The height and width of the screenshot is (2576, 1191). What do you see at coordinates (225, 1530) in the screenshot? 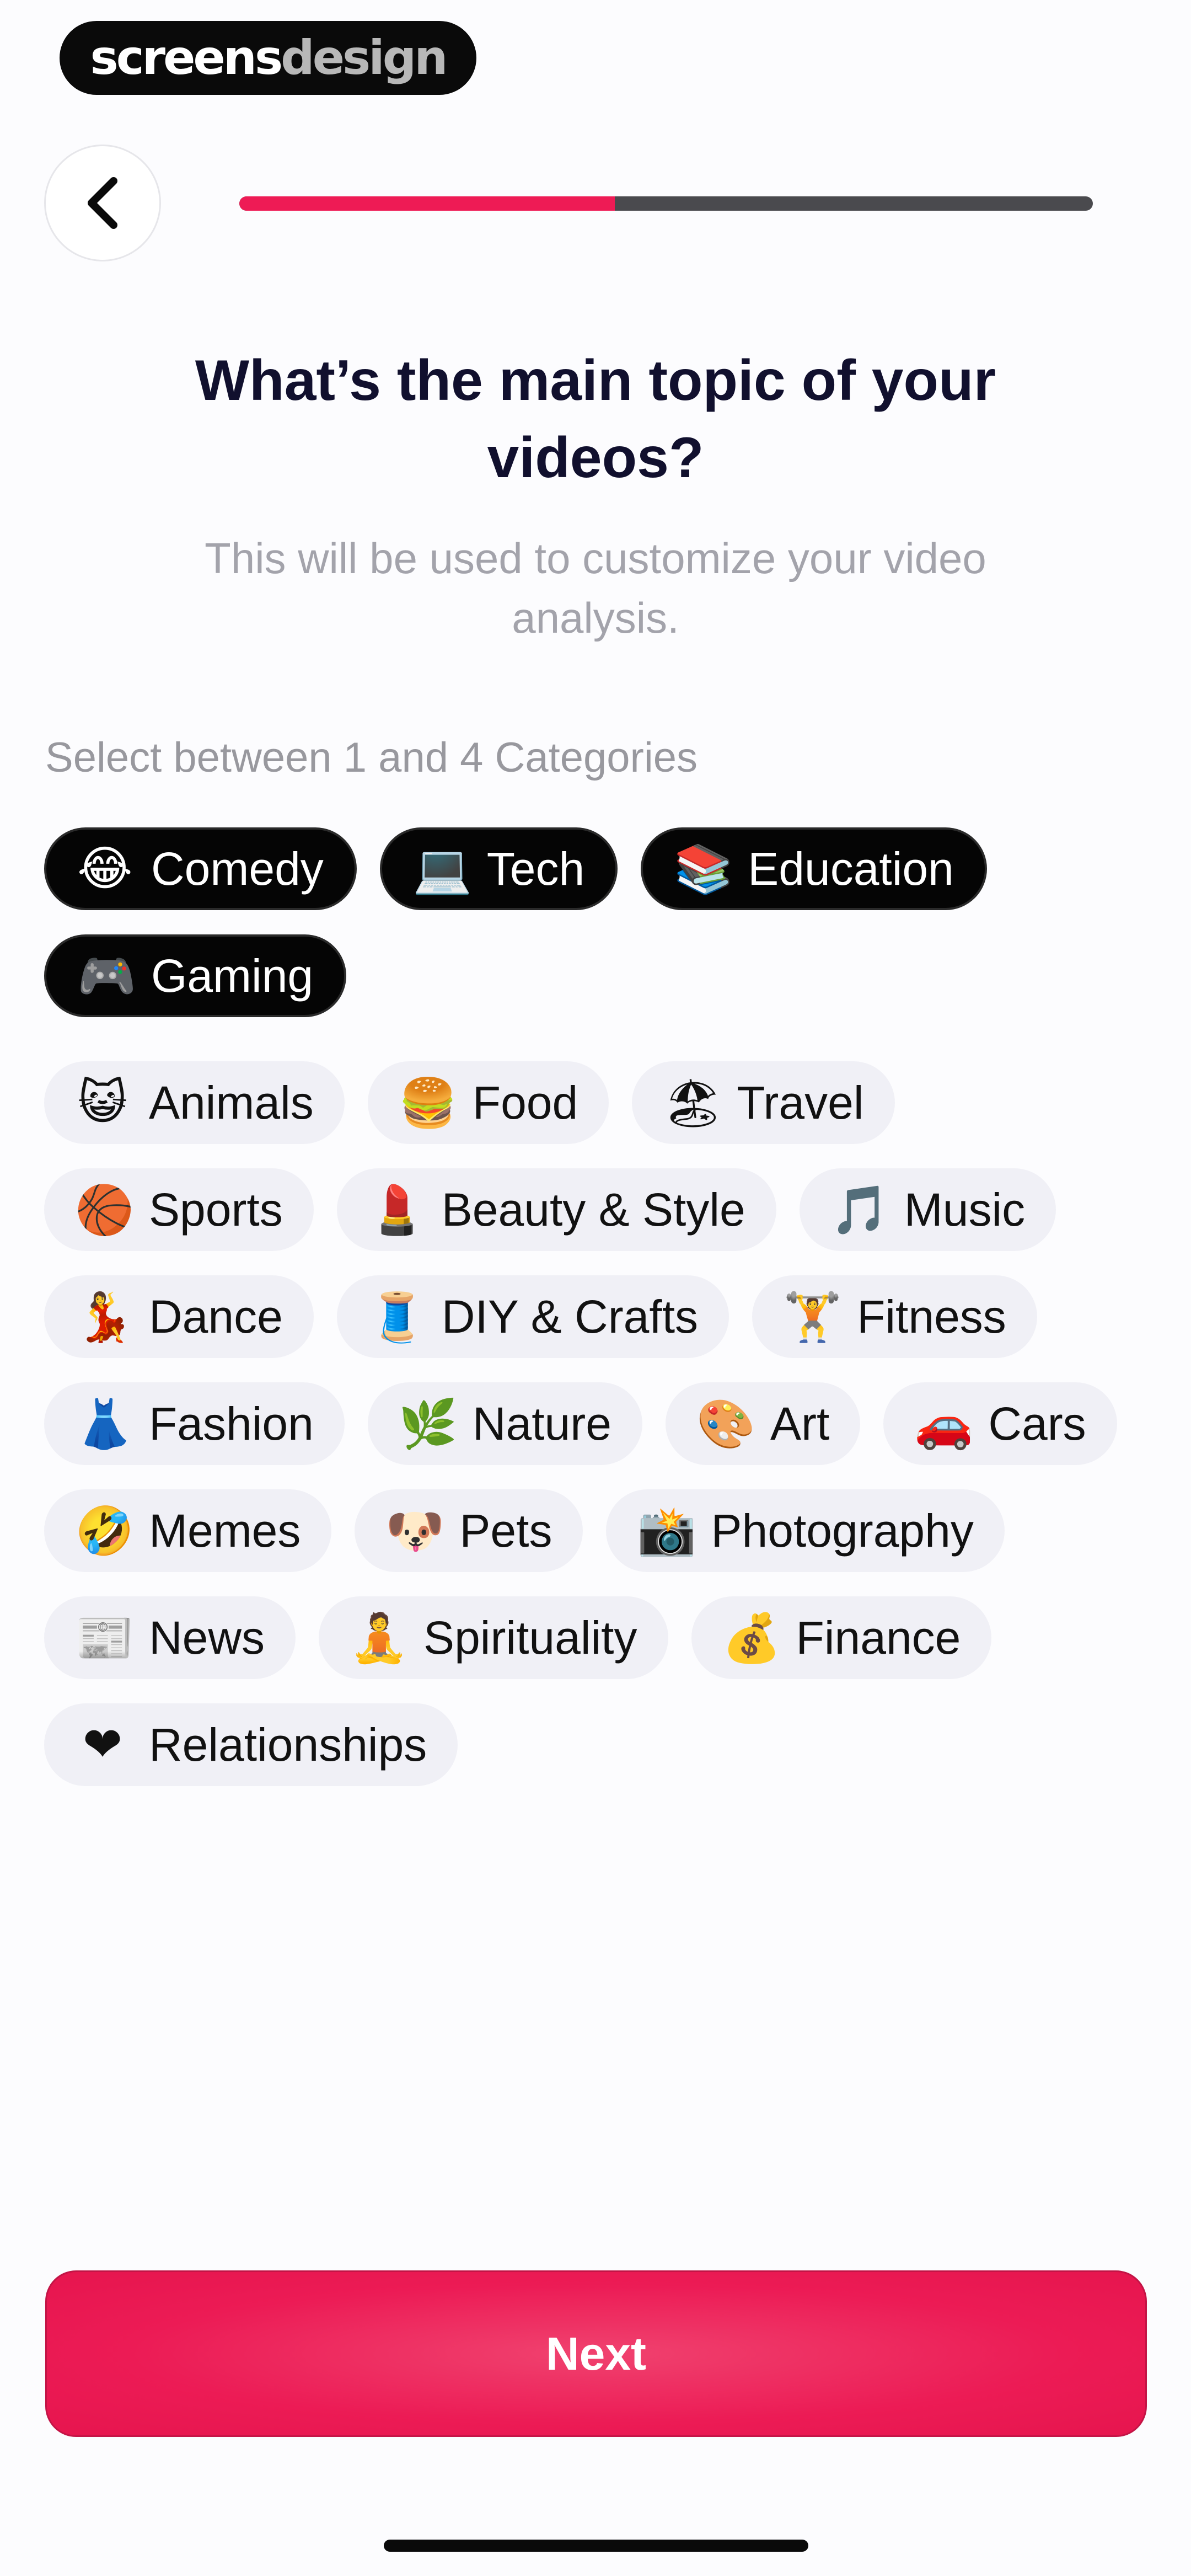
I see `category-label: Memes` at bounding box center [225, 1530].